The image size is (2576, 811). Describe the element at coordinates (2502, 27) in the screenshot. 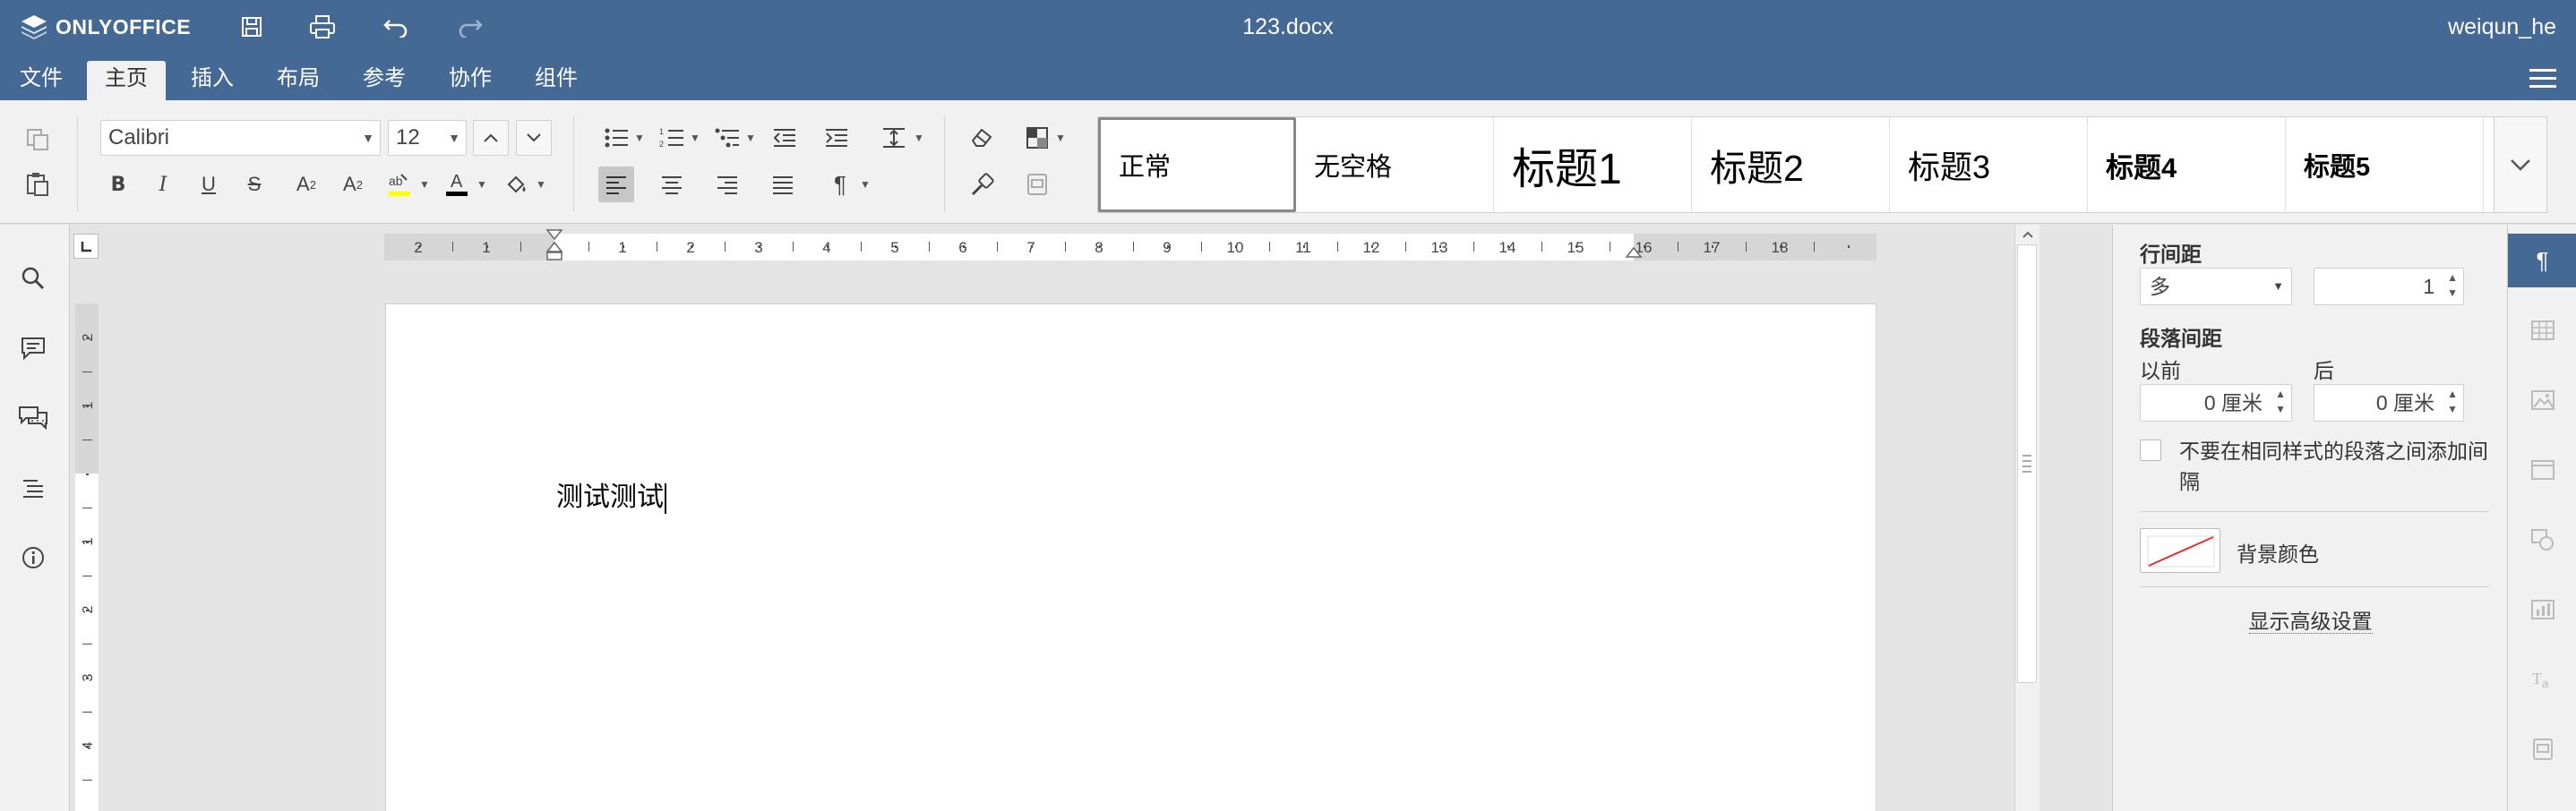

I see `user-name: weiqun_he` at that location.